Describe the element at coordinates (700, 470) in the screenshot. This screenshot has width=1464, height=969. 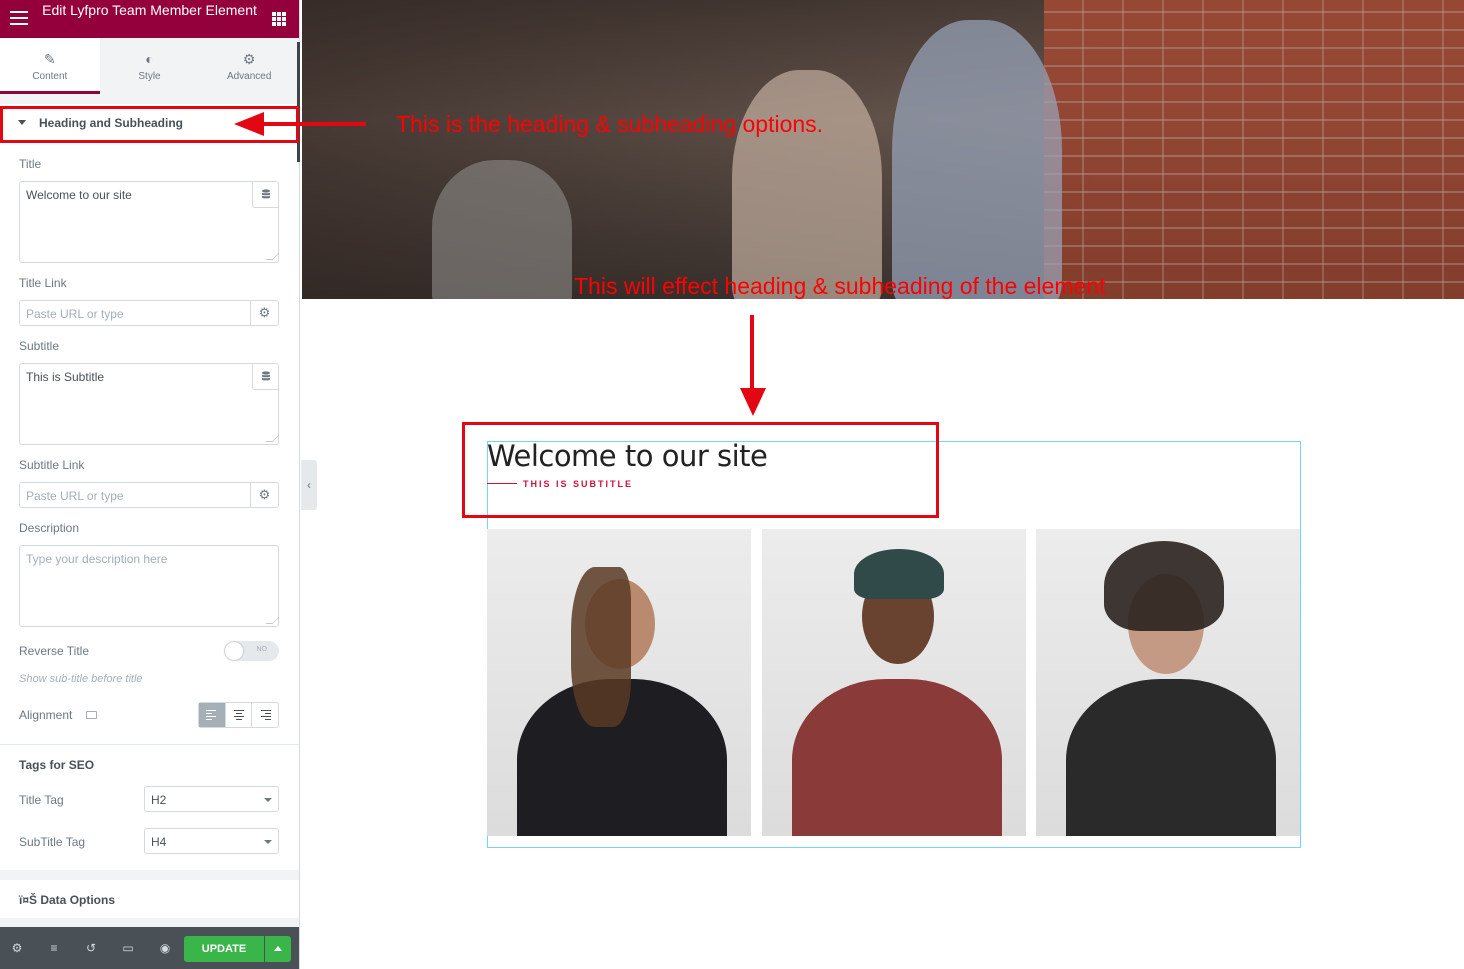
I see `annotation-box-element` at that location.